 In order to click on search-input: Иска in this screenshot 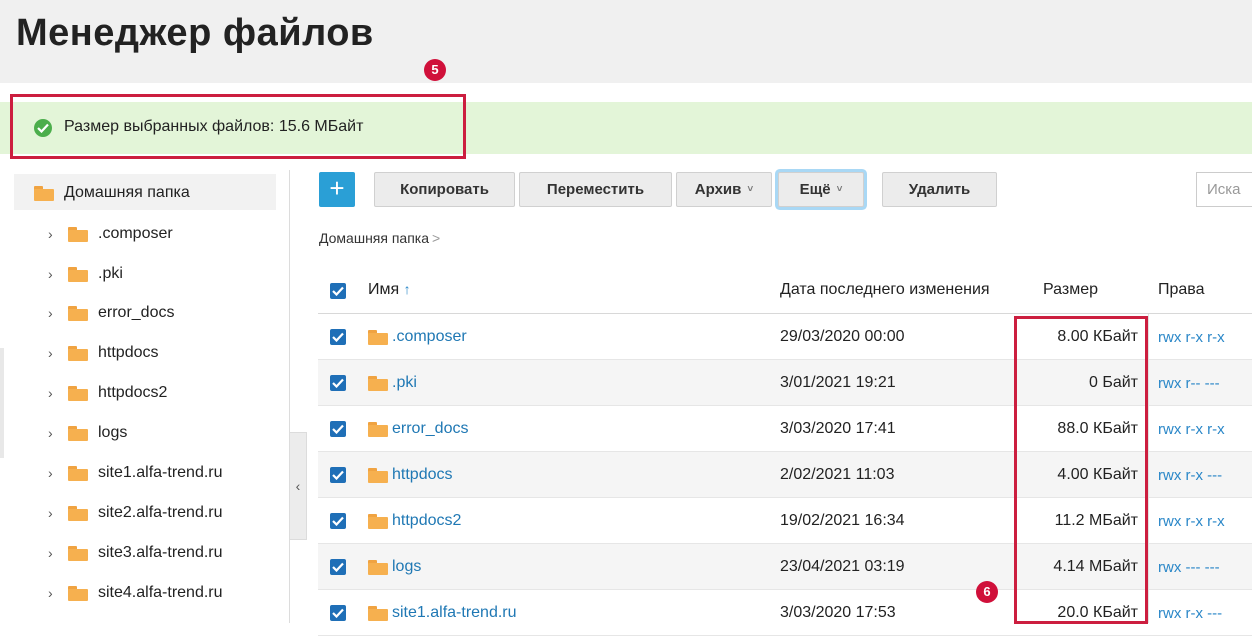, I will do `click(1224, 189)`.